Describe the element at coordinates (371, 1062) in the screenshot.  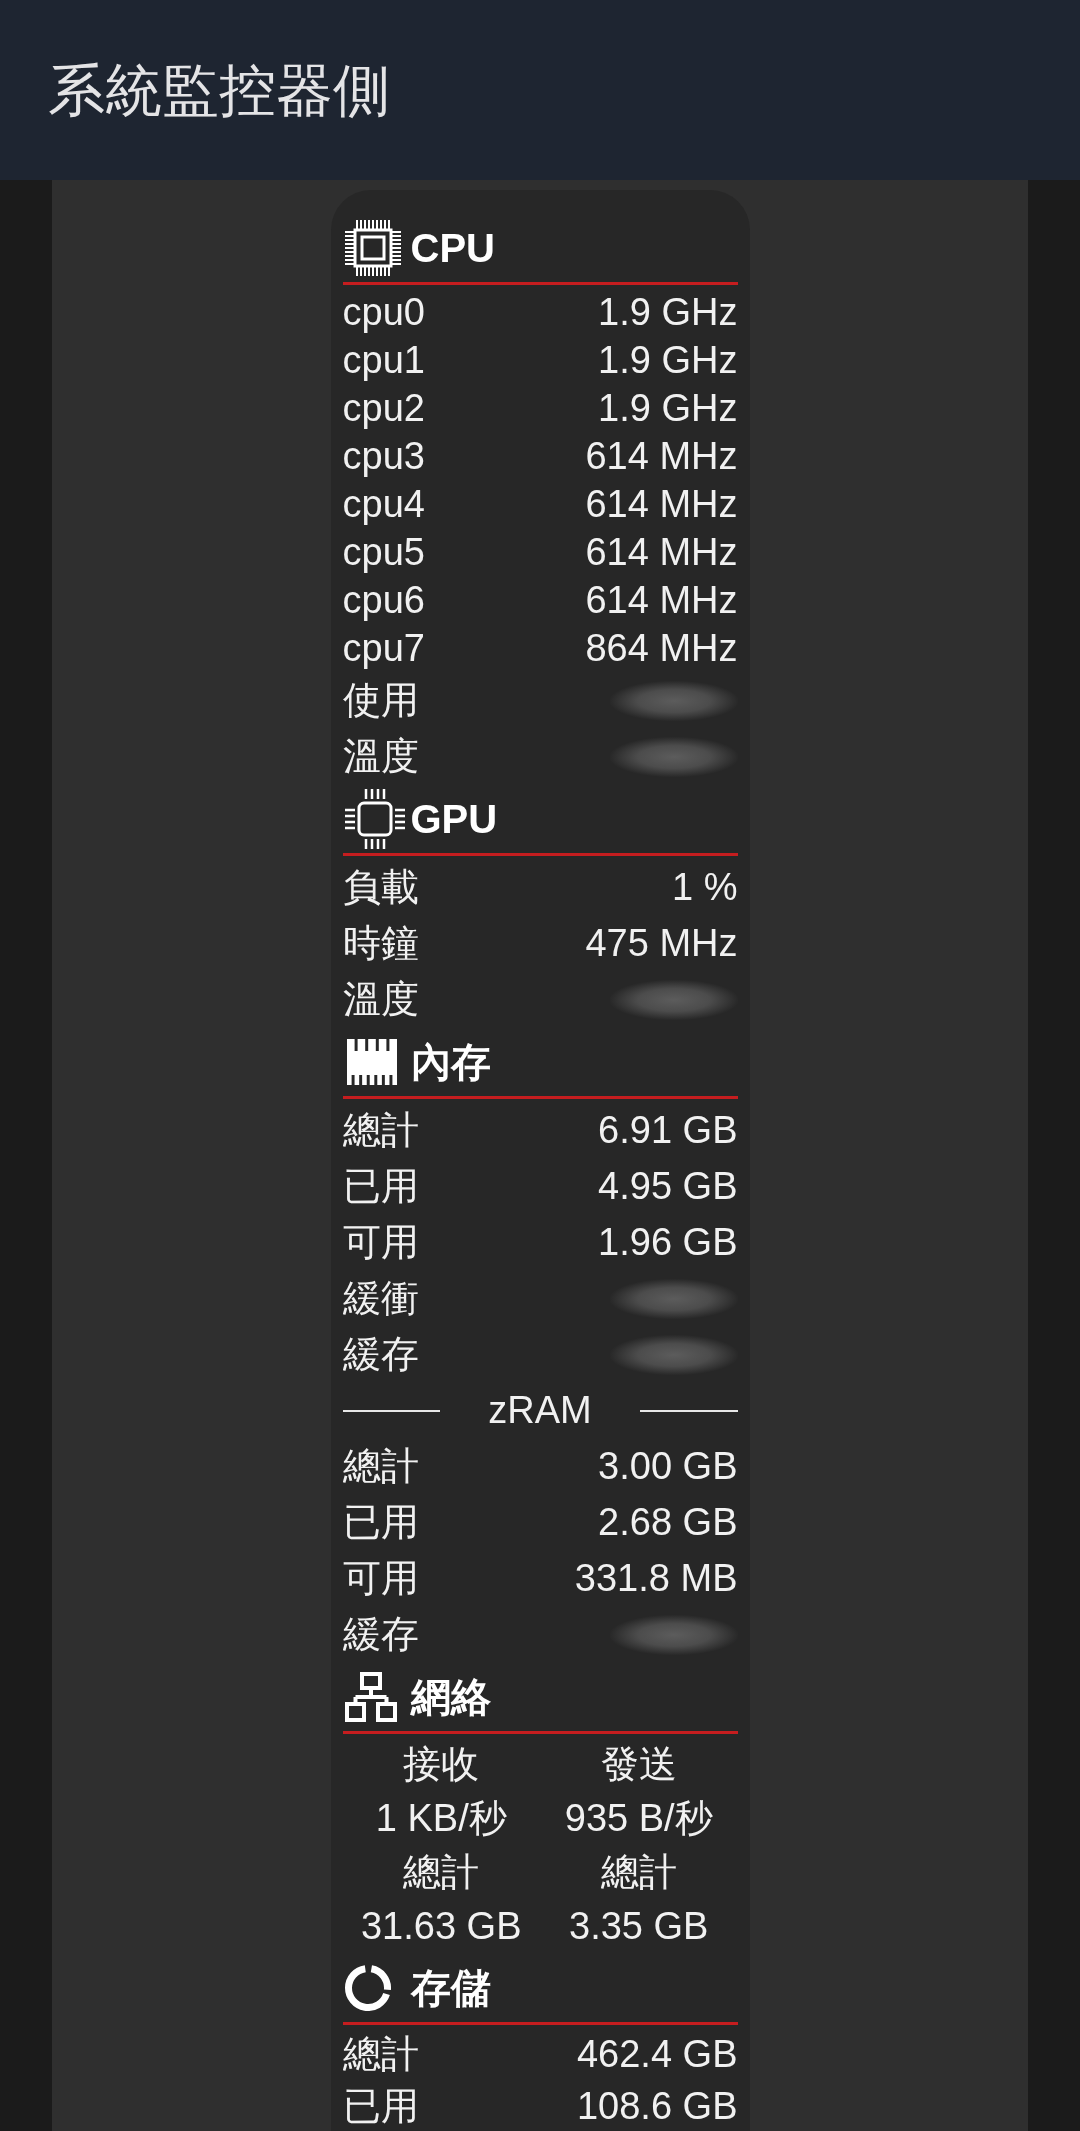
I see `memory-stick-icon` at that location.